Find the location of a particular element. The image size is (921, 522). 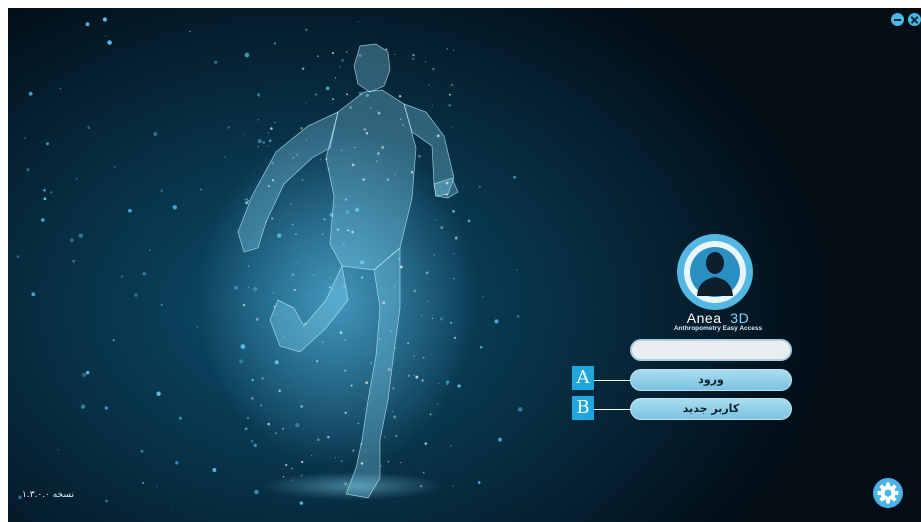

brand-name: Anea 3D is located at coordinates (718, 318).